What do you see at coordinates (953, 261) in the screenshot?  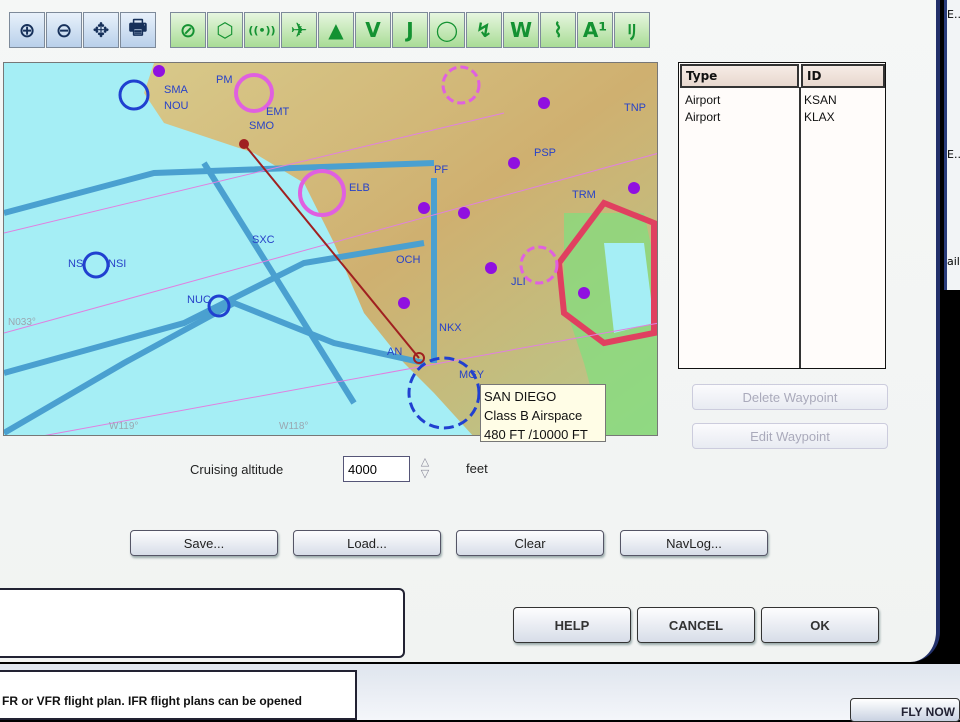 I see `side-item: ail` at bounding box center [953, 261].